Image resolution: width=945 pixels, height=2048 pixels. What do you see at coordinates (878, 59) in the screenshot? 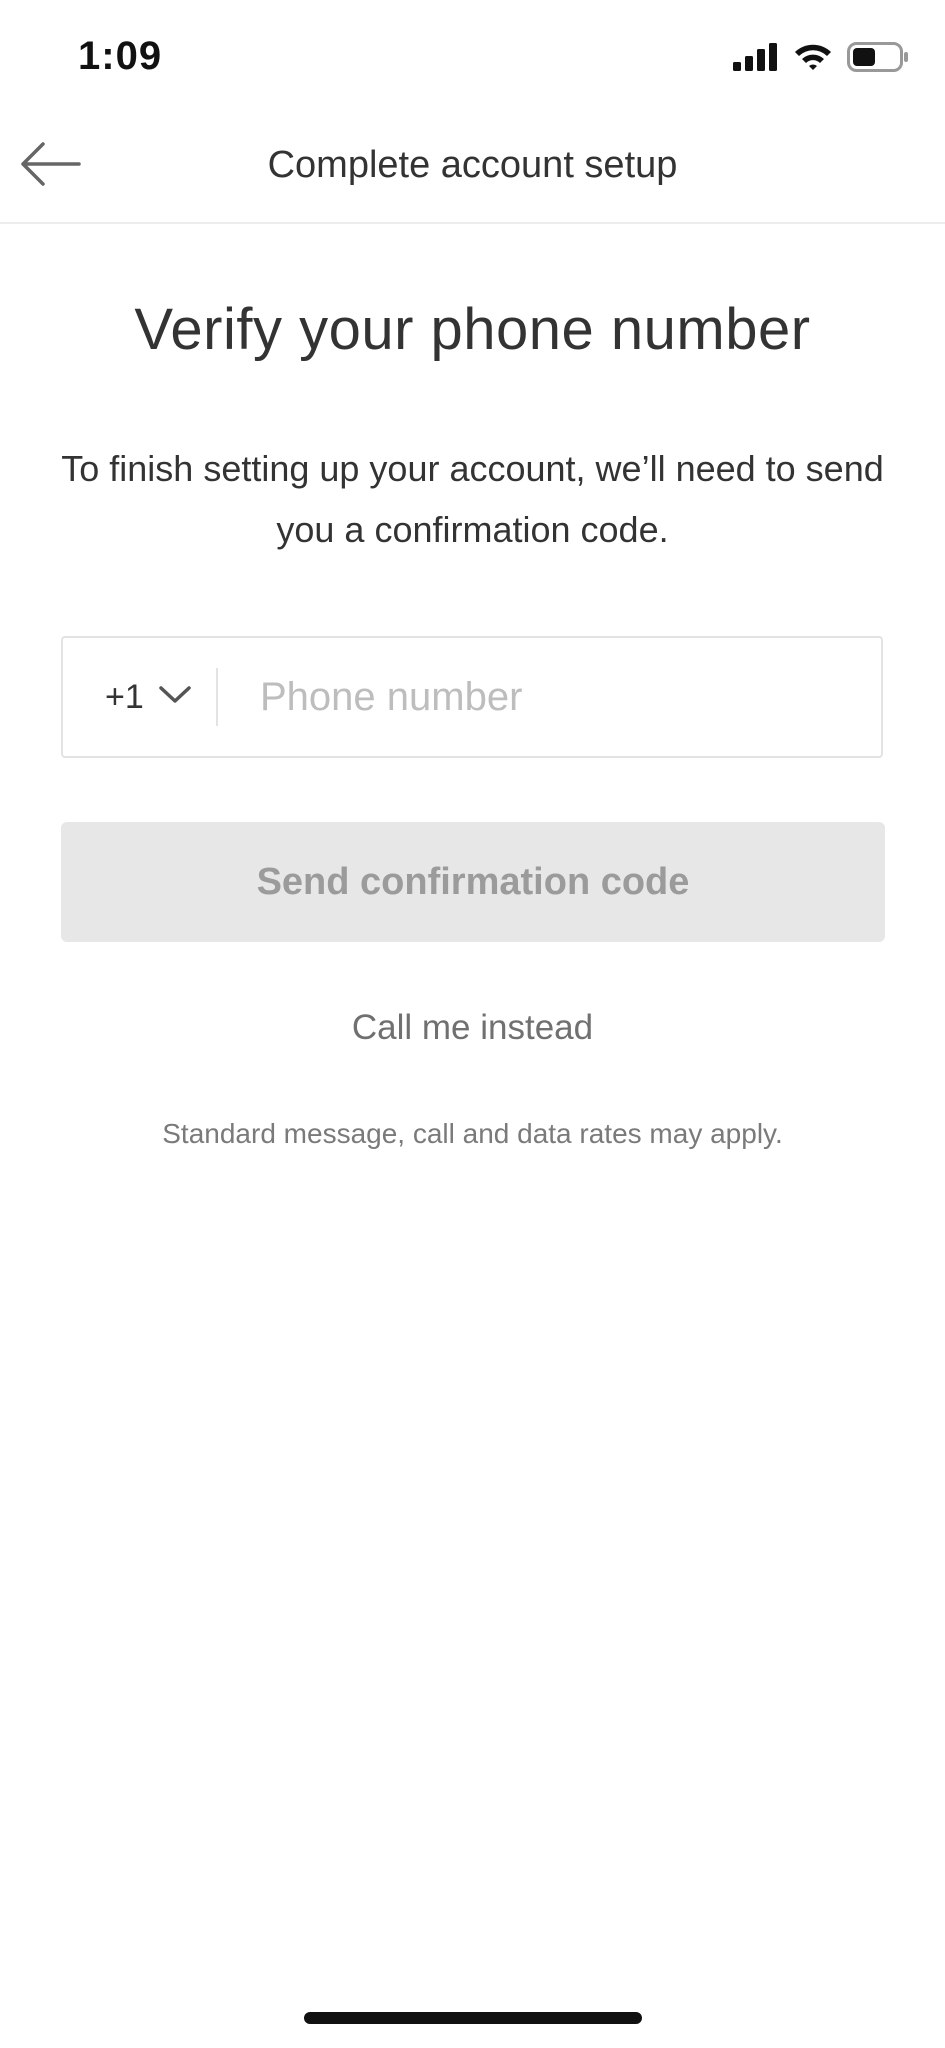
I see `battery-icon` at bounding box center [878, 59].